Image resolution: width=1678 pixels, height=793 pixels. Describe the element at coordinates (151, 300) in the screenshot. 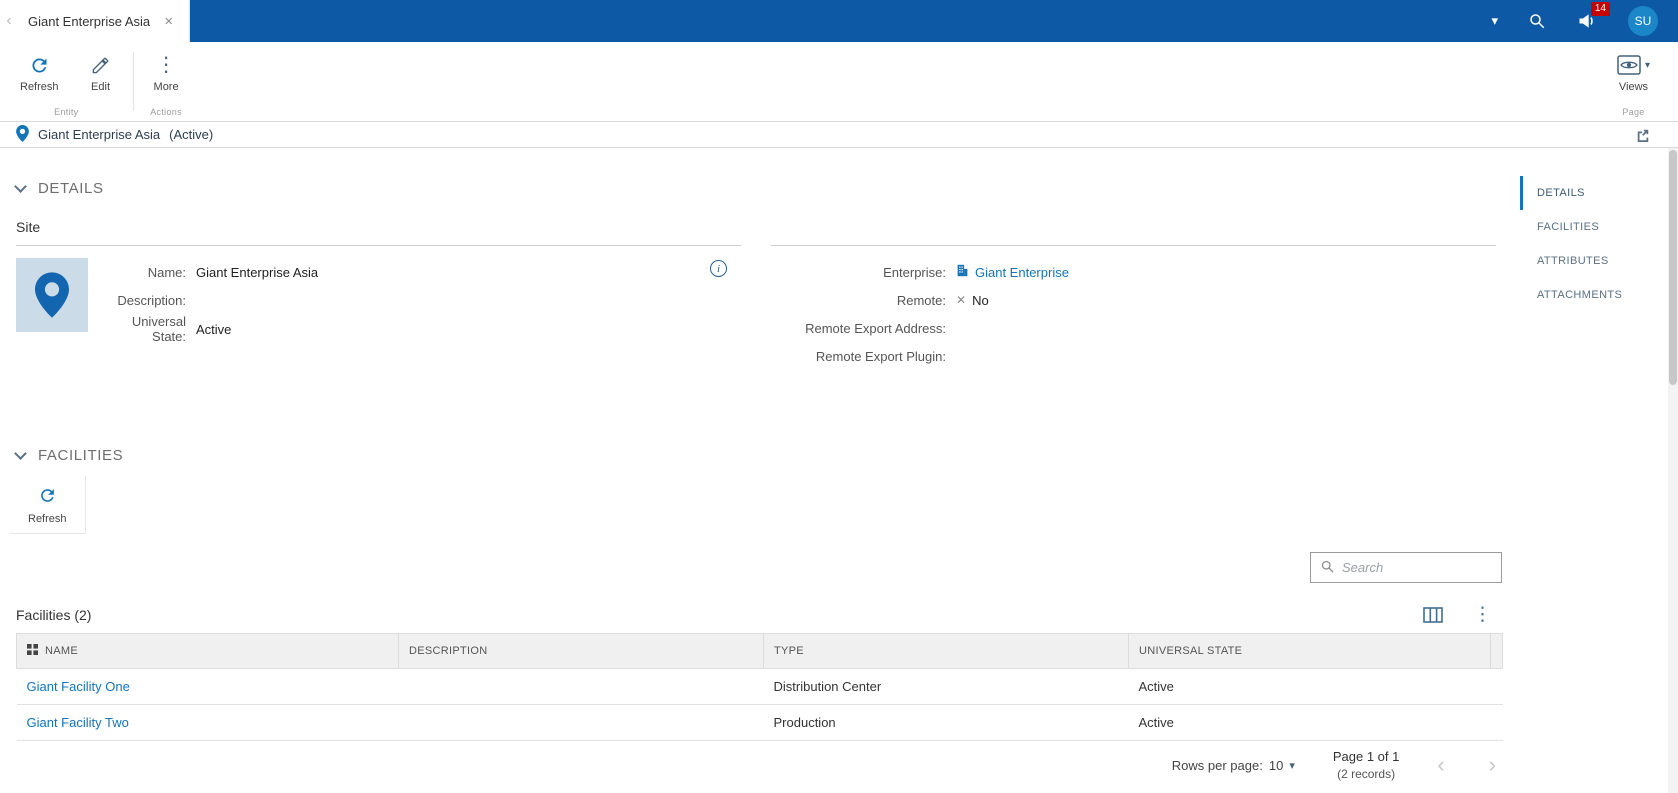

I see `field-label: Description:` at that location.